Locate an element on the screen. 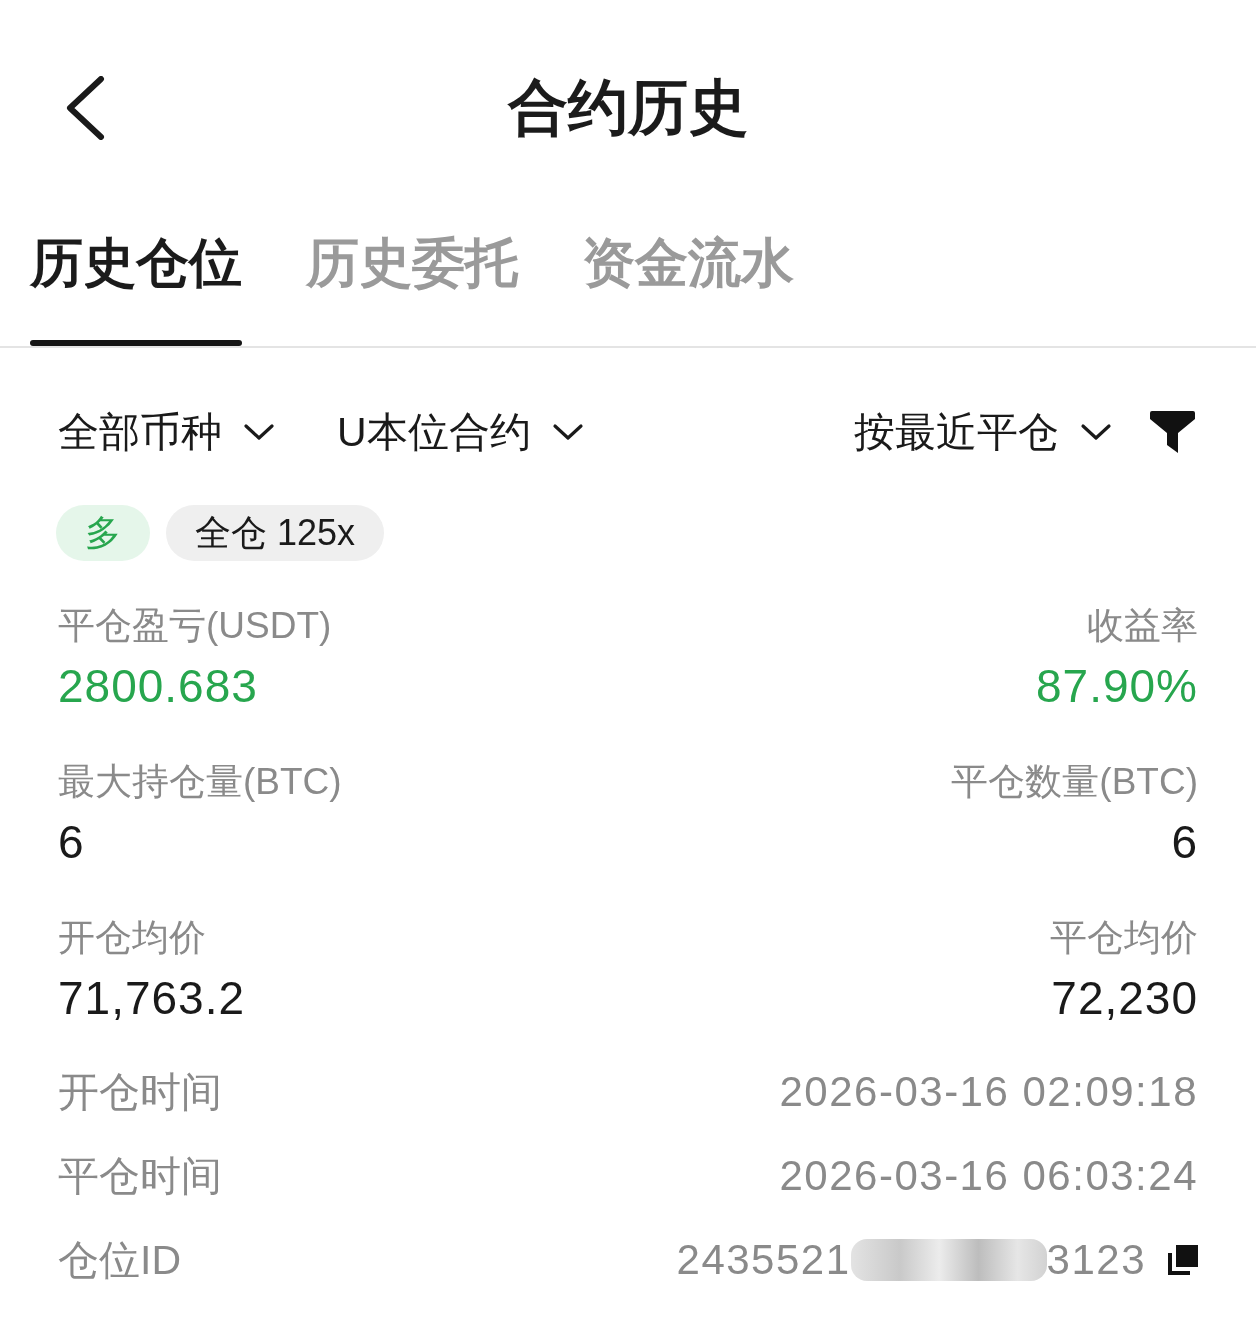  metric-label: 平仓数量(BTC) is located at coordinates (1074, 782).